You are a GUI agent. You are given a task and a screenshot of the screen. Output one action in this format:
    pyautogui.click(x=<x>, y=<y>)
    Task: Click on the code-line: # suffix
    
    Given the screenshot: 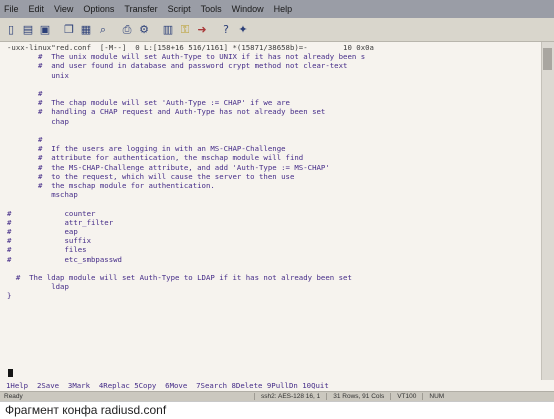 What is the action you would take?
    pyautogui.click(x=49, y=241)
    